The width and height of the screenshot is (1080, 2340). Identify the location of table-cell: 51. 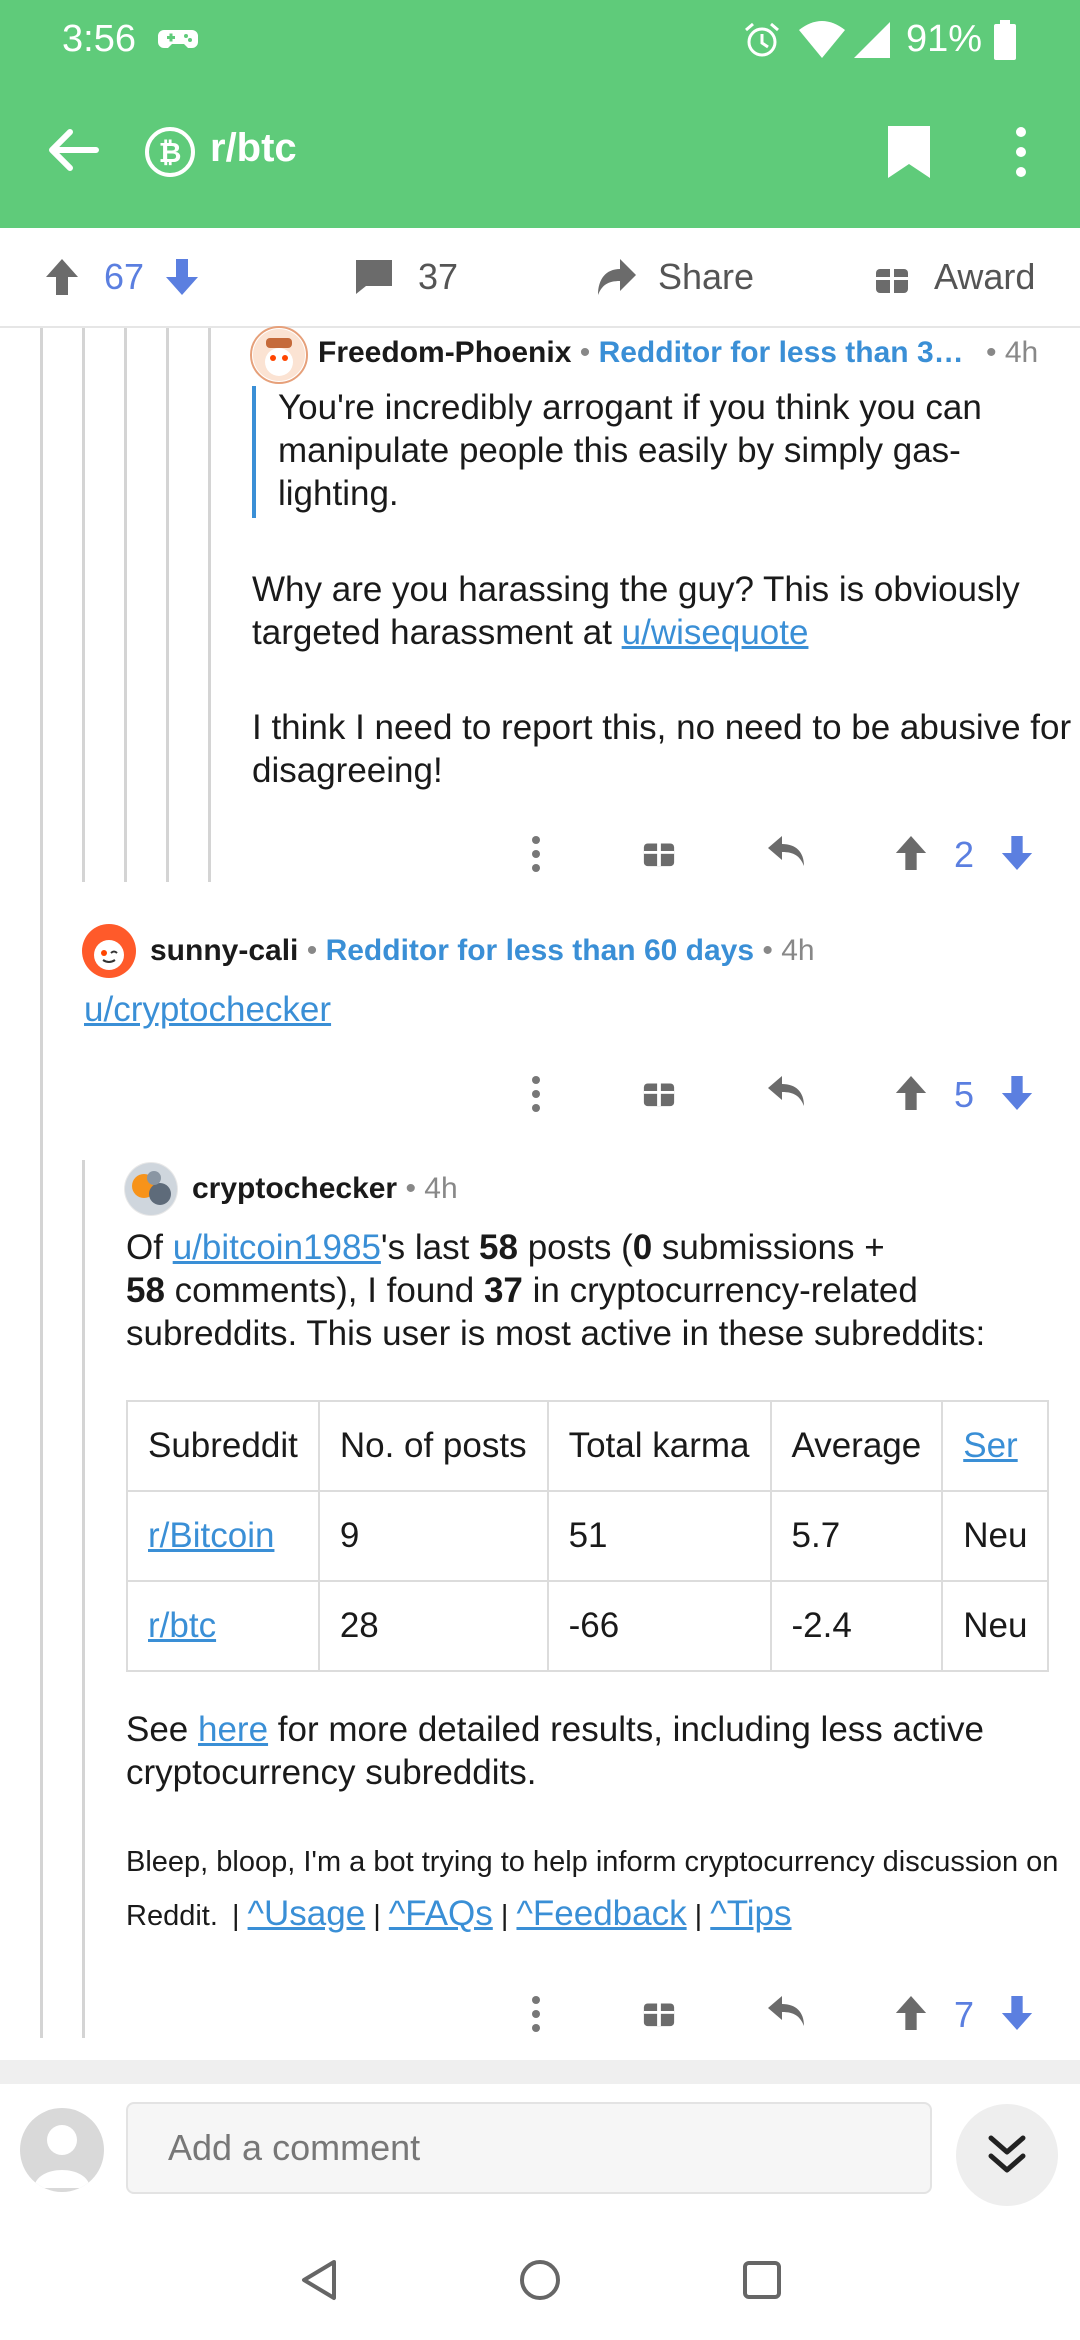
(659, 1536).